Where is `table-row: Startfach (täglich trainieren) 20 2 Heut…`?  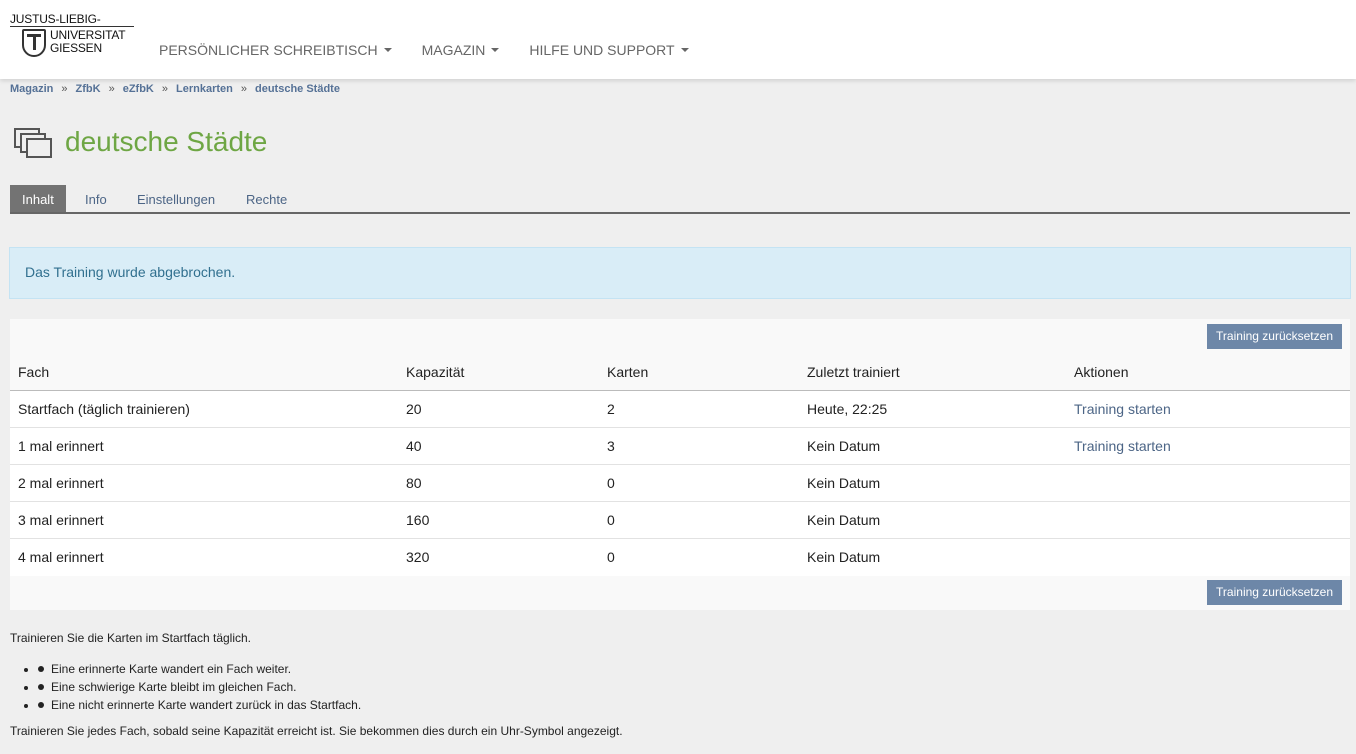
table-row: Startfach (täglich trainieren) 20 2 Heut… is located at coordinates (680, 409).